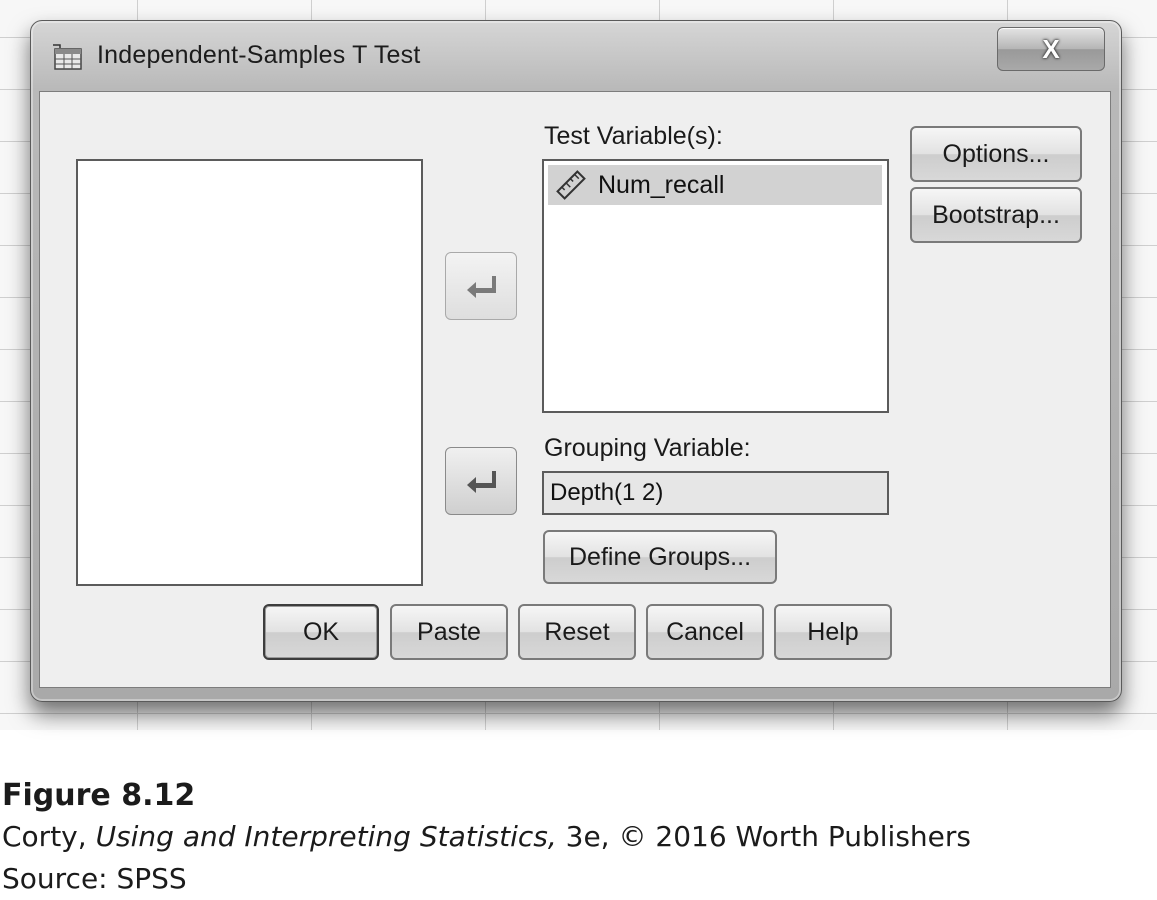 This screenshot has width=1157, height=900. I want to click on close-button: X, so click(1051, 49).